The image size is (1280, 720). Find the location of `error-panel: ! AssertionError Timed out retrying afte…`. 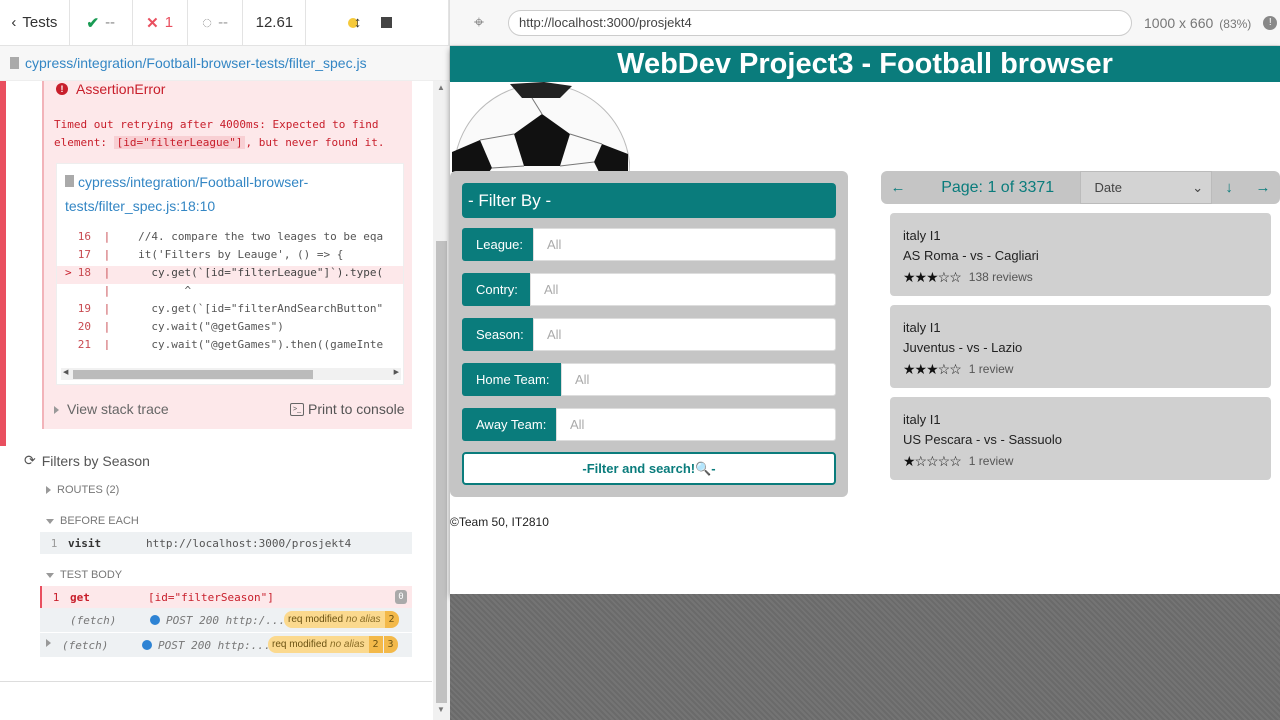

error-panel: ! AssertionError Timed out retrying afte… is located at coordinates (227, 255).